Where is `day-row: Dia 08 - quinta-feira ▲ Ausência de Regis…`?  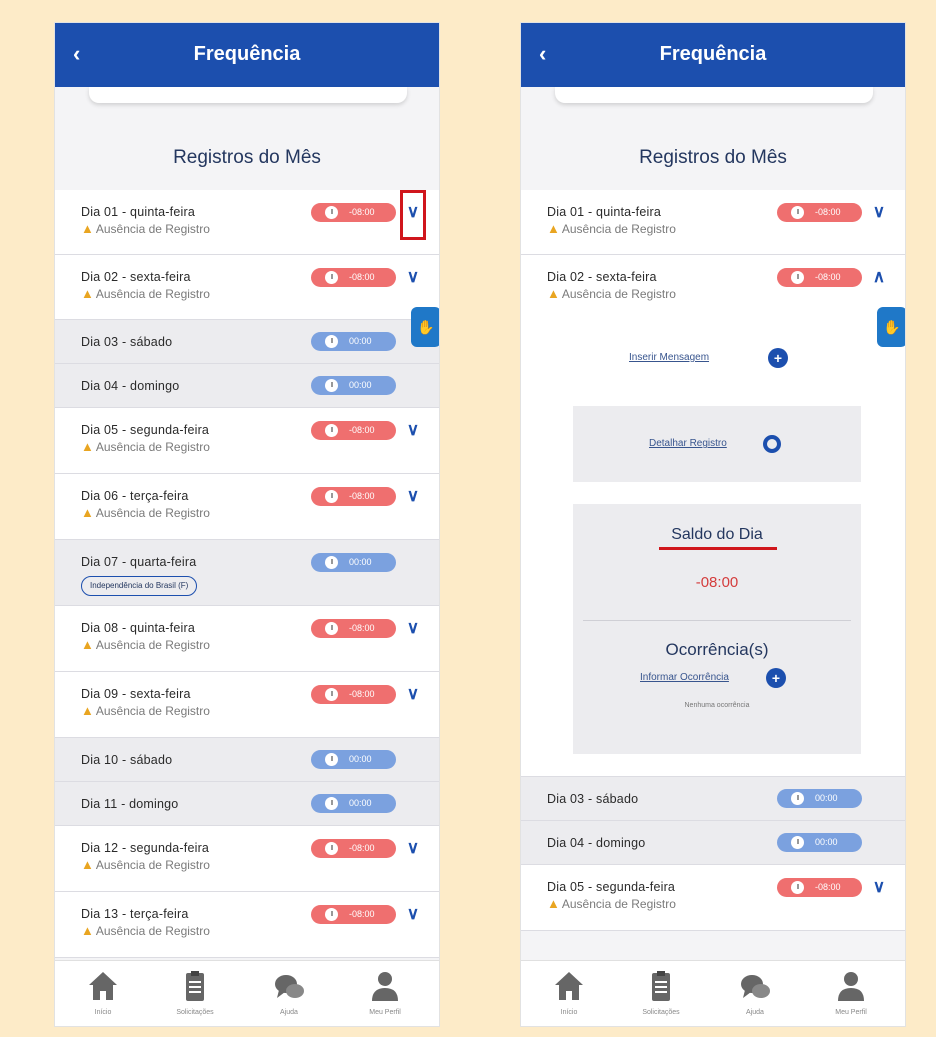
day-row: Dia 08 - quinta-feira ▲ Ausência de Regis… is located at coordinates (247, 639).